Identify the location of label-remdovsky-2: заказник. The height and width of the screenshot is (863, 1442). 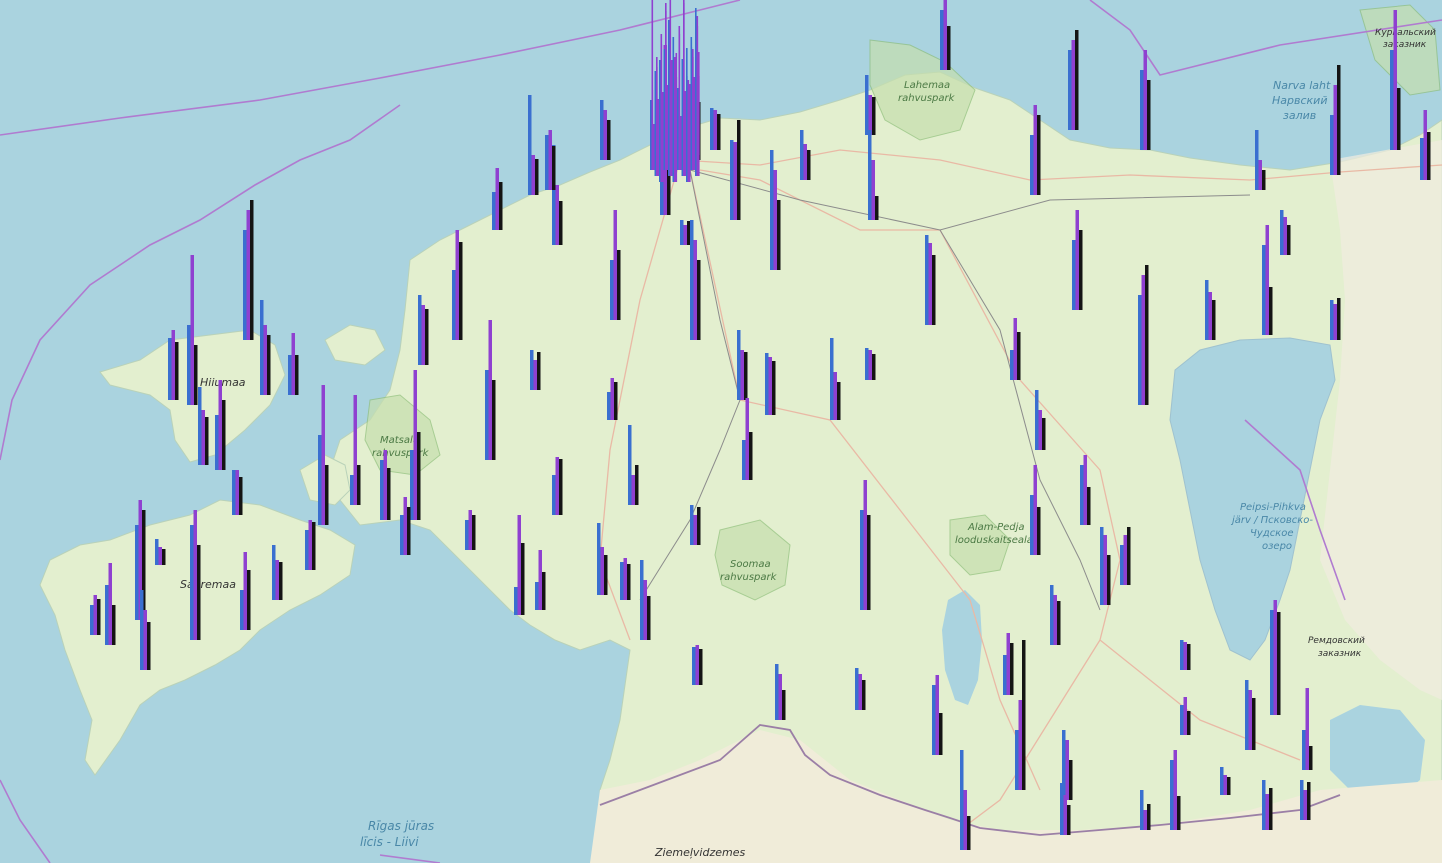
(1340, 654).